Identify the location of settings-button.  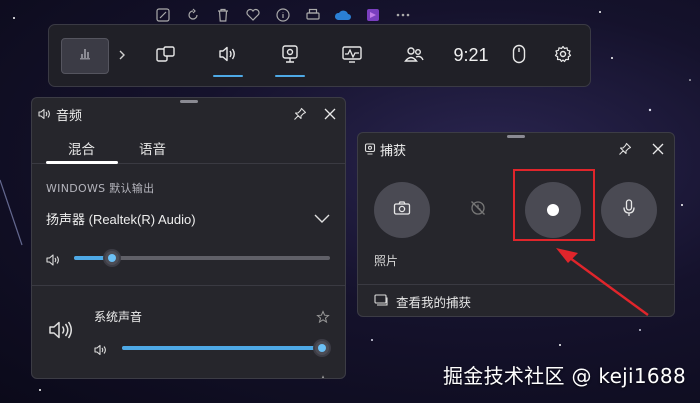
(563, 55).